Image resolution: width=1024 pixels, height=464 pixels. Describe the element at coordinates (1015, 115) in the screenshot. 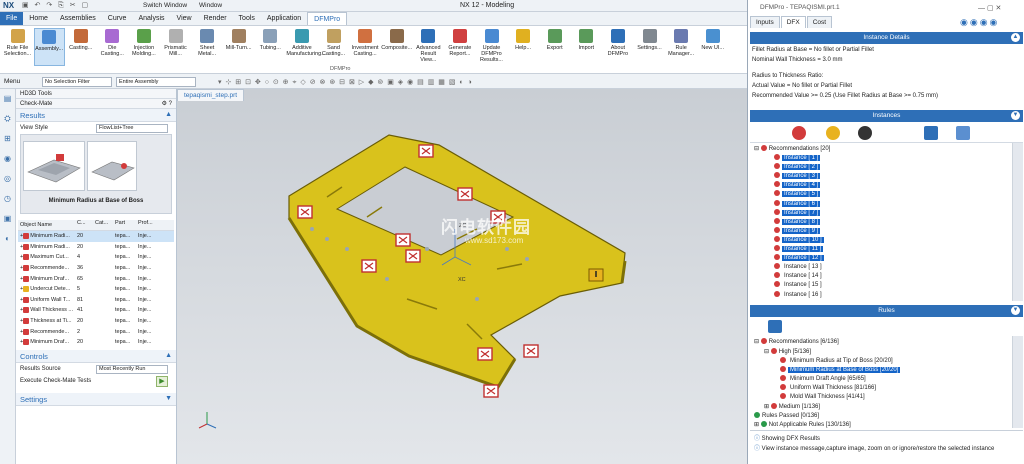

I see `chevron-down-icon: ▼` at that location.